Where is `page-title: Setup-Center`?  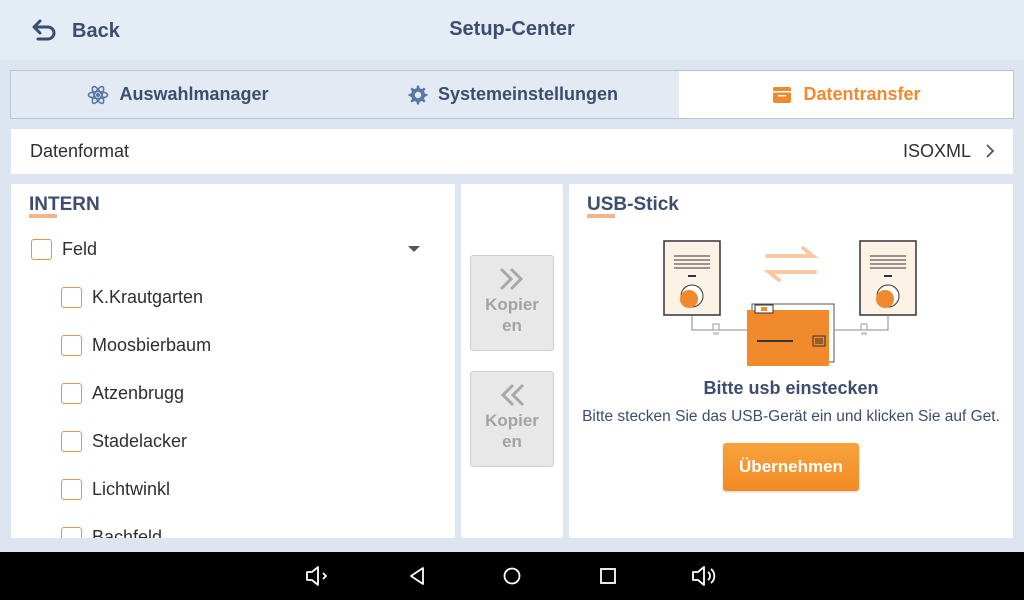
page-title: Setup-Center is located at coordinates (512, 29).